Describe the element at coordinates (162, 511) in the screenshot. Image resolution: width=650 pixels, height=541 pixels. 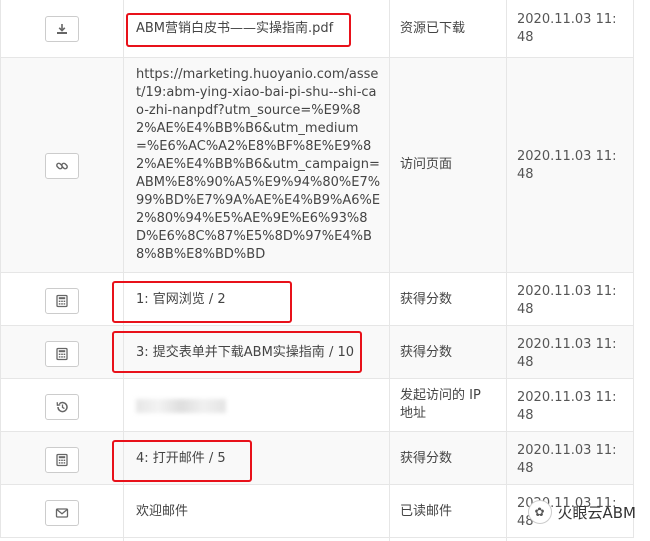
I see `email-name: 欢迎邮件` at that location.